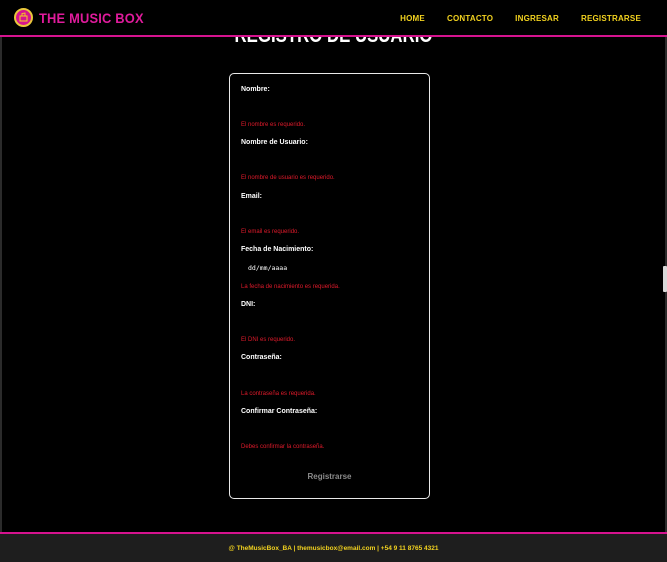 The height and width of the screenshot is (562, 667). I want to click on email-input, so click(330, 212).